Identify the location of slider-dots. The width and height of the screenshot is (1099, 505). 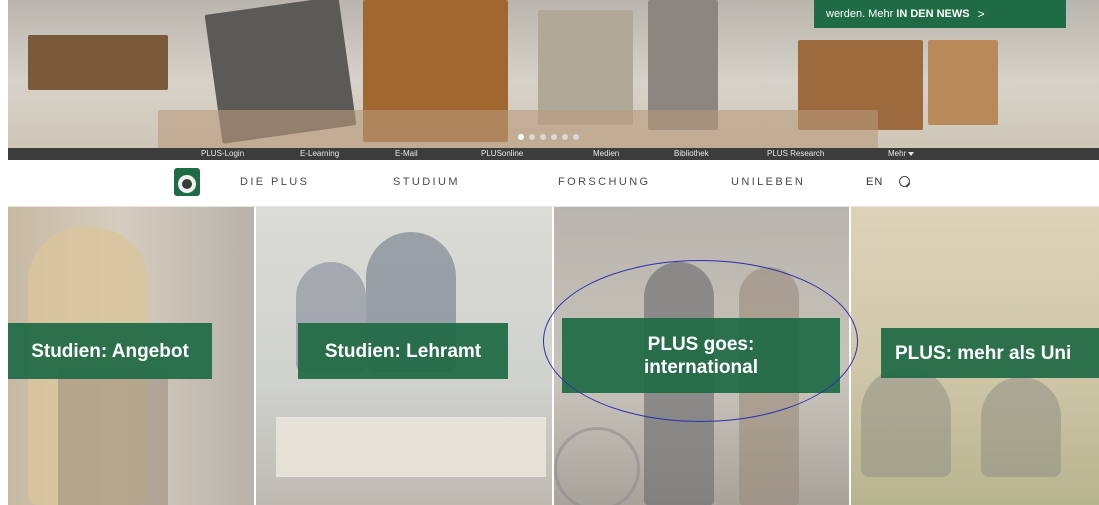
(548, 137).